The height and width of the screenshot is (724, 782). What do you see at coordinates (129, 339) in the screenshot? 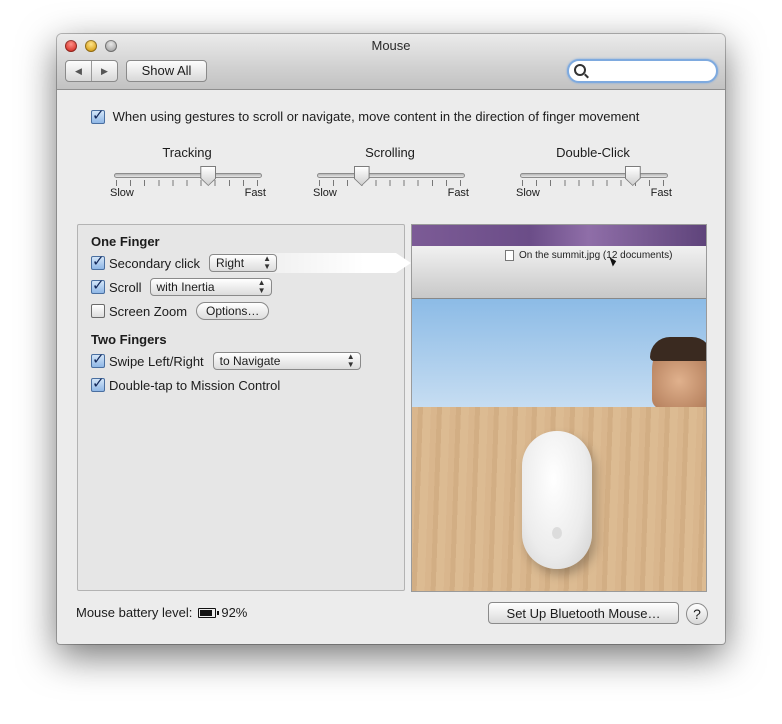
I see `two-fingers-heading: Two Fingers` at bounding box center [129, 339].